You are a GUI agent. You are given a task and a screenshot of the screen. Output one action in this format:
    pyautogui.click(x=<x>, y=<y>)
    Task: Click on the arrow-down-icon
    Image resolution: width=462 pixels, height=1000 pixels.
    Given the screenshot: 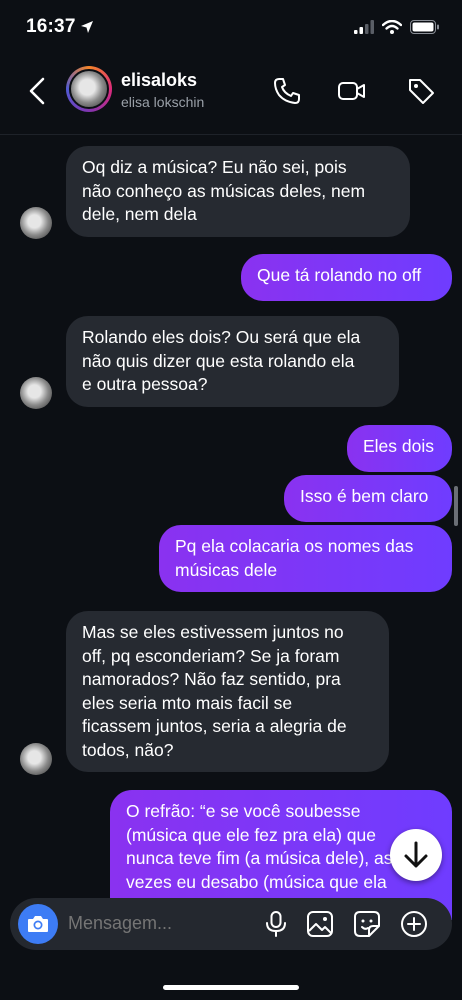 What is the action you would take?
    pyautogui.click(x=416, y=854)
    